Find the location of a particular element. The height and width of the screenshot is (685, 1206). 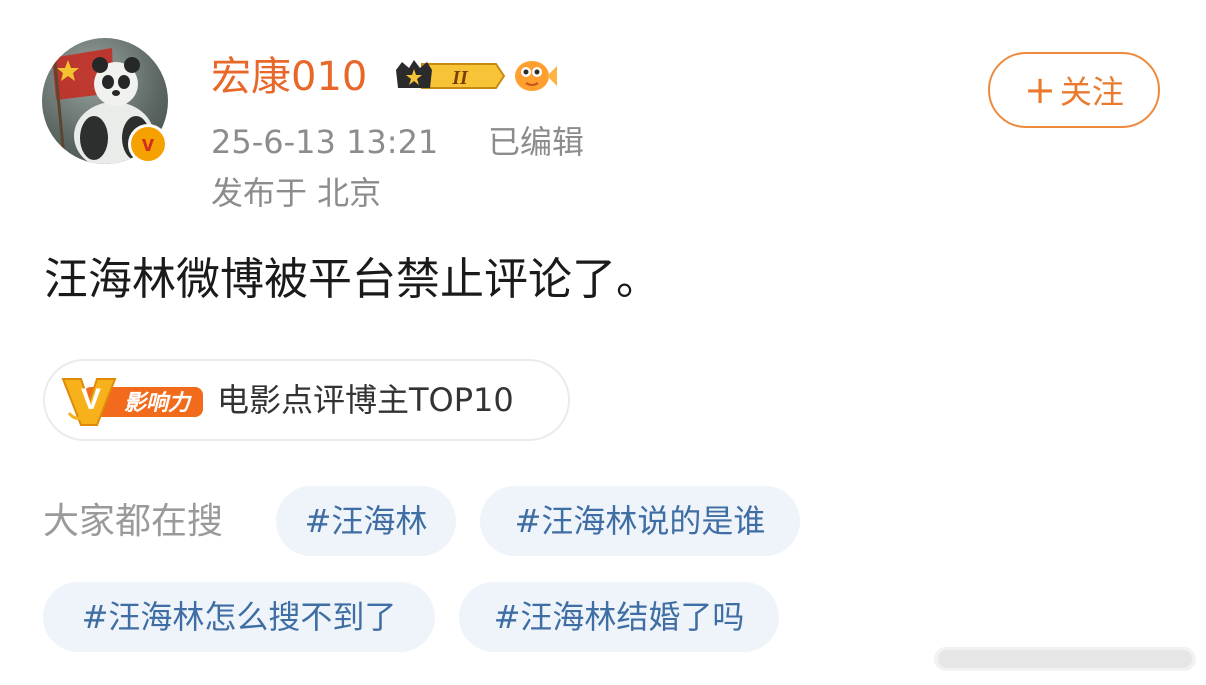

post-content: 汪海林微博被平台禁止评论了。 is located at coordinates (352, 279).